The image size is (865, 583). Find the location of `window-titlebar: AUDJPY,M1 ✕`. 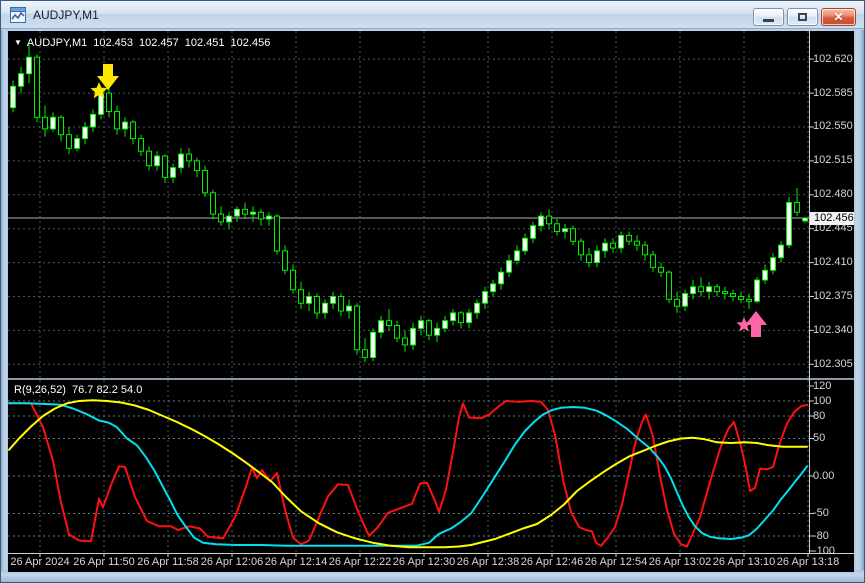

window-titlebar: AUDJPY,M1 ✕ is located at coordinates (432, 15).